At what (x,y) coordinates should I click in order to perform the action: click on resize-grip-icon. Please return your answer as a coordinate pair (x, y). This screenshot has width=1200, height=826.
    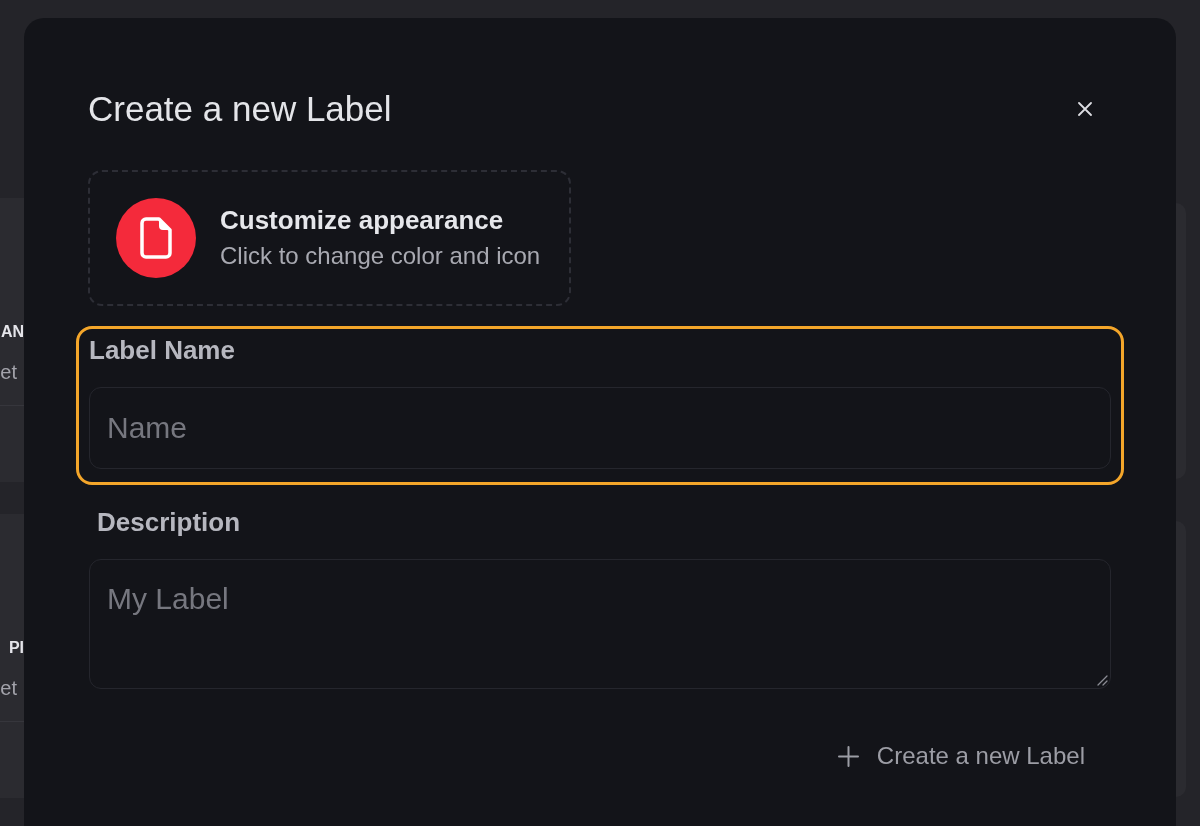
    Looking at the image, I should click on (1102, 680).